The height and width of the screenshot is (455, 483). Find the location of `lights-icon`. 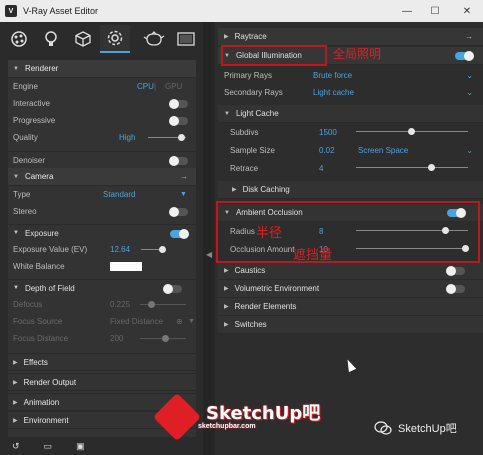

lights-icon is located at coordinates (51, 39).